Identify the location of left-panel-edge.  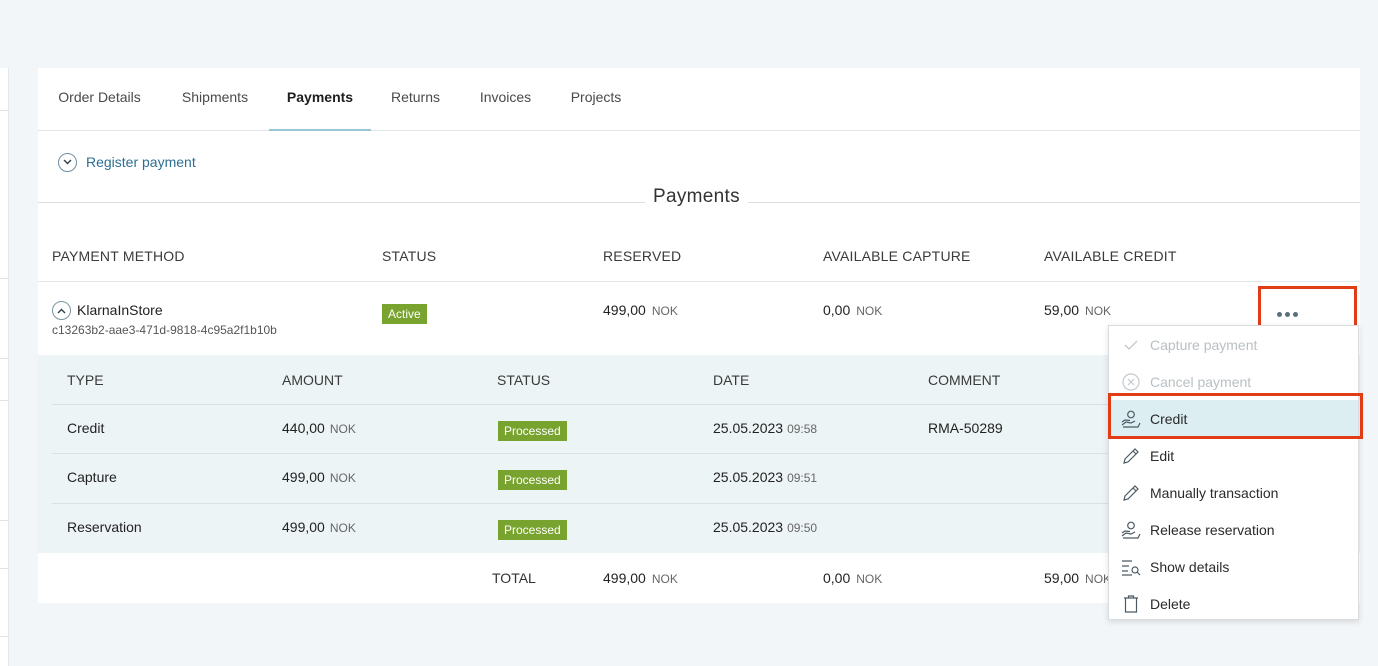
(4, 367).